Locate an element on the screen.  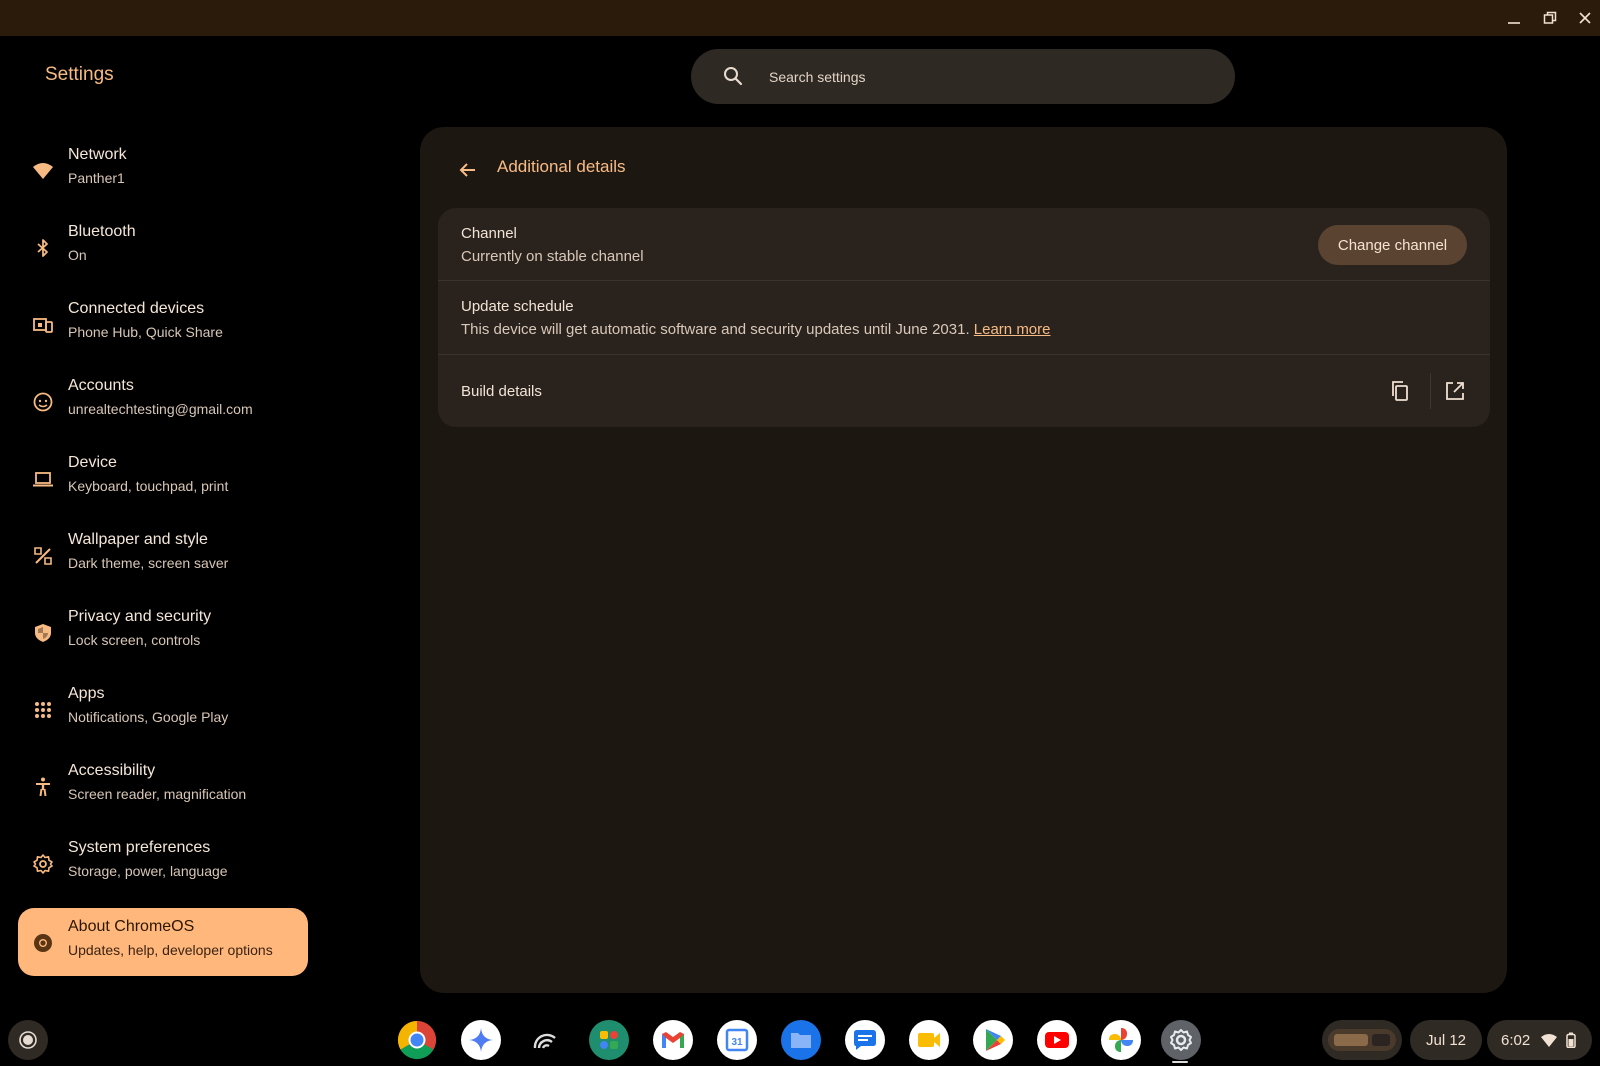
sidebar-item-sublabel: Phone Hub, Quick Share is located at coordinates (145, 332).